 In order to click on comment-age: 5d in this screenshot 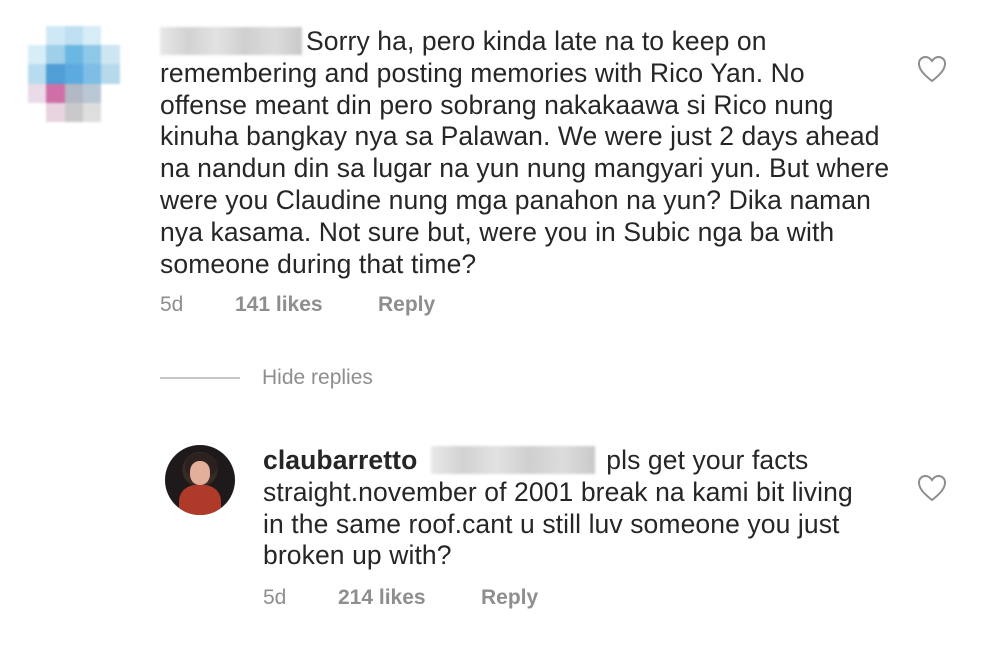, I will do `click(172, 304)`.